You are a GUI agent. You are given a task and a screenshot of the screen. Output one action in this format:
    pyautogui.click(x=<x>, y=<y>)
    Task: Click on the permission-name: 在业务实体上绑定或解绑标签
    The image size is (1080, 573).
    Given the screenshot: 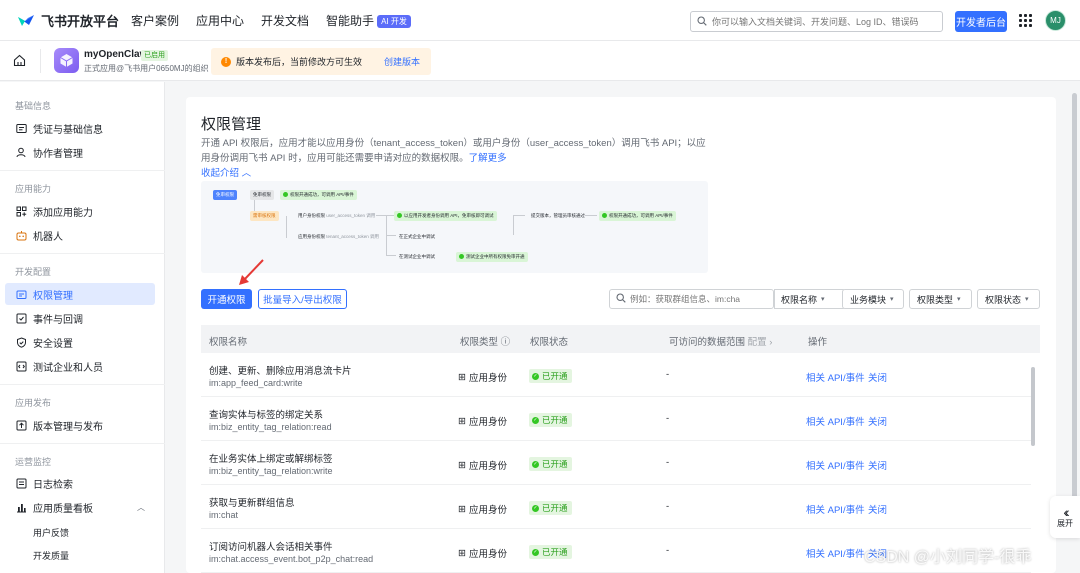 What is the action you would take?
    pyautogui.click(x=271, y=459)
    